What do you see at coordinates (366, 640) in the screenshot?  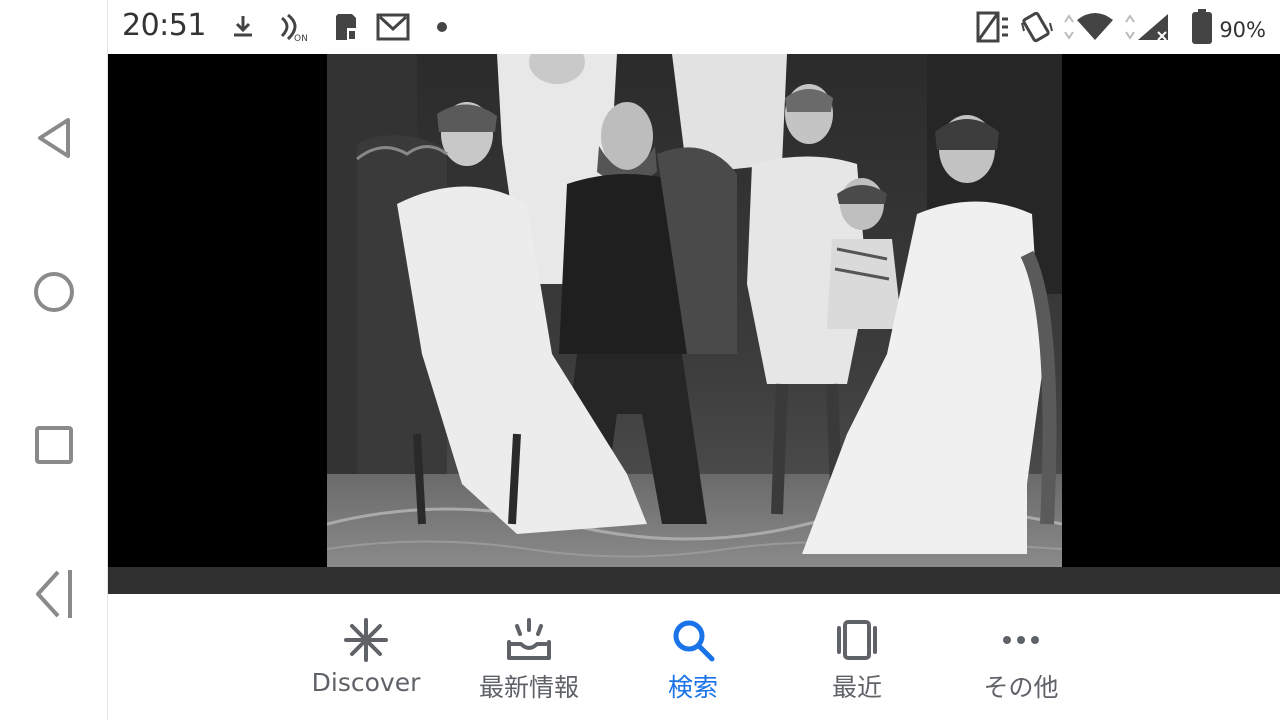 I see `asterisk-icon` at bounding box center [366, 640].